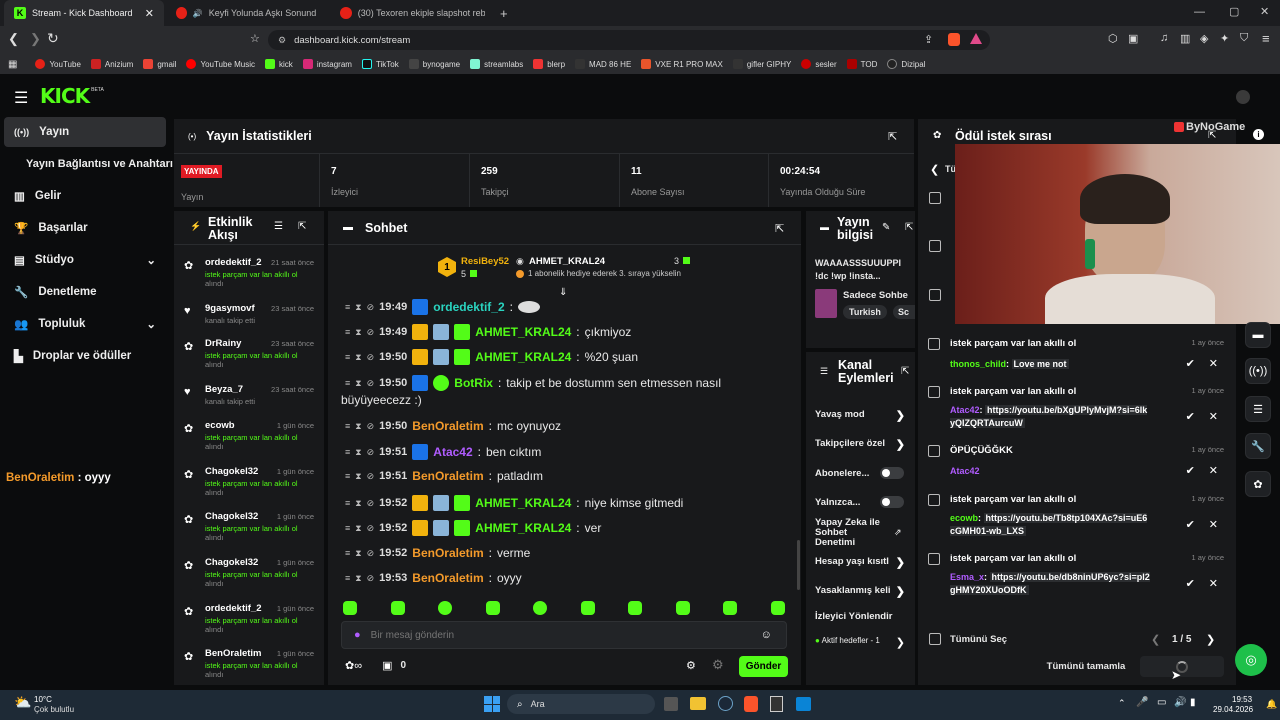 The height and width of the screenshot is (720, 1280). What do you see at coordinates (433, 578) in the screenshot?
I see `chat-message: ≡ ⧗ ⊘ 19:53 BenOraletim: oyyy` at bounding box center [433, 578].